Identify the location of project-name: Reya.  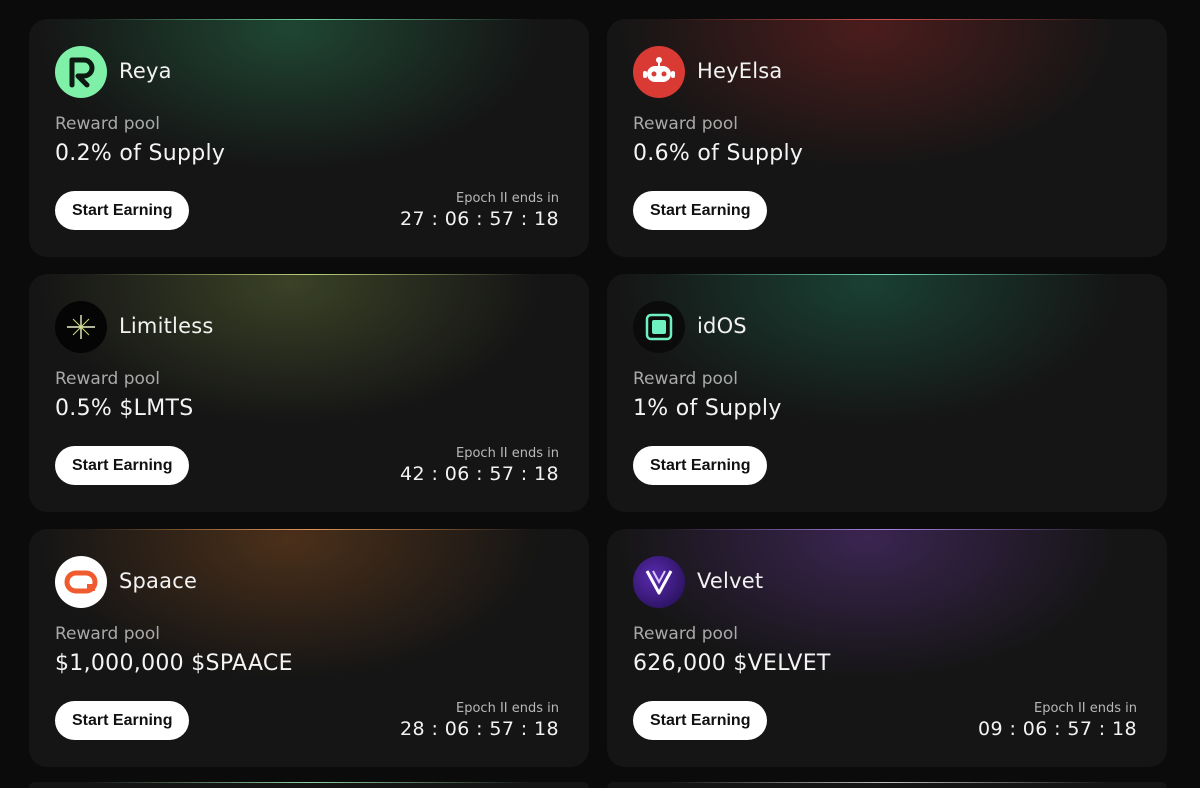
(145, 71).